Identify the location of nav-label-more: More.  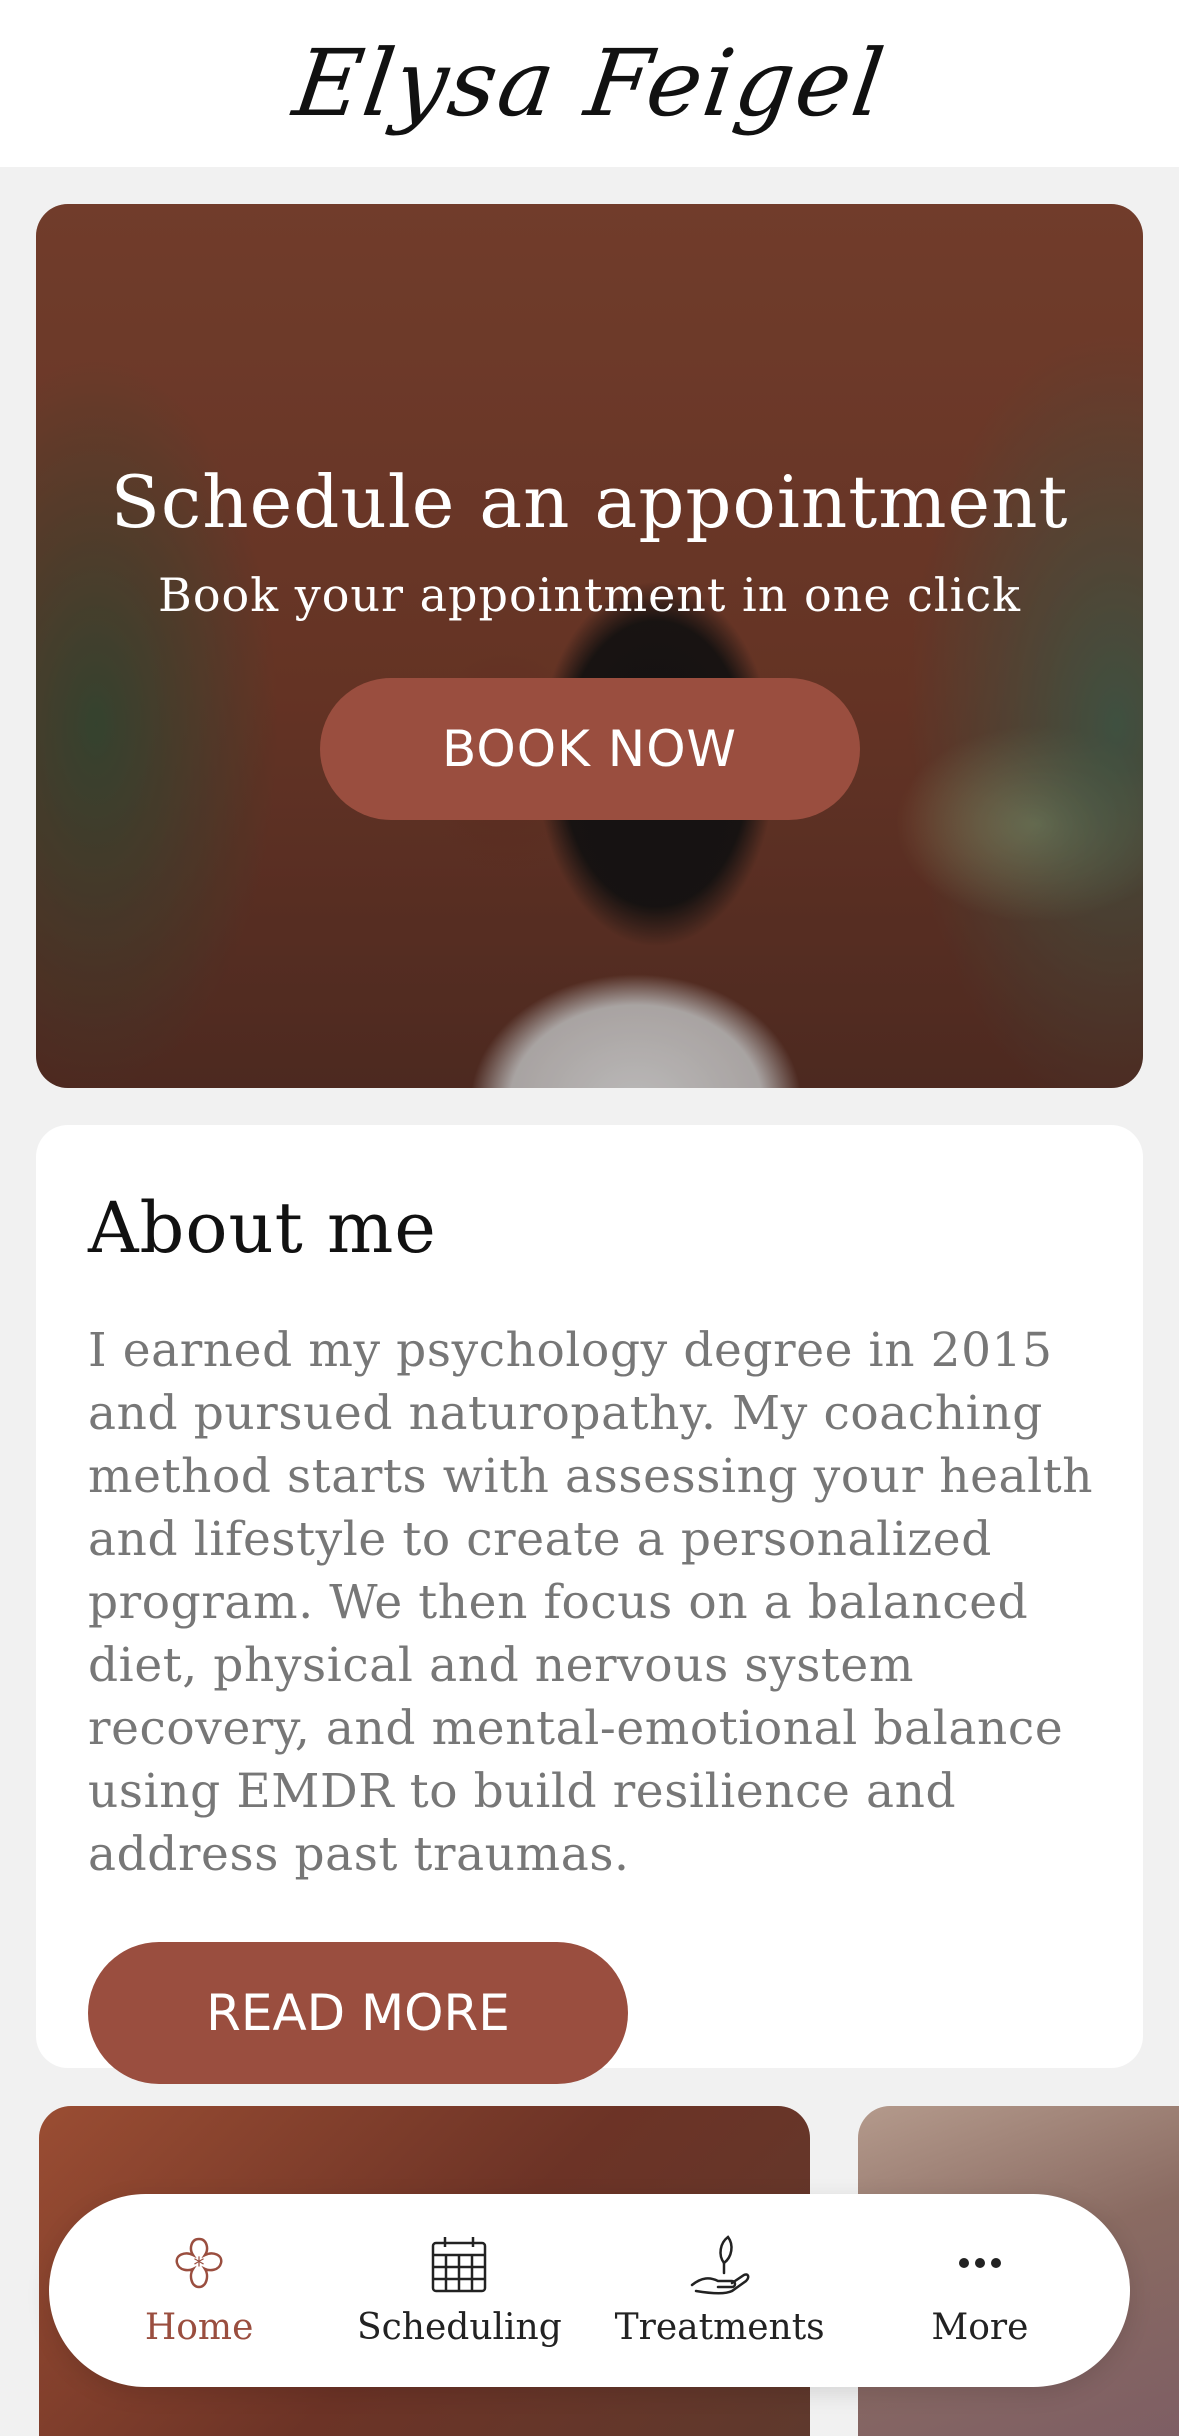
(980, 2327).